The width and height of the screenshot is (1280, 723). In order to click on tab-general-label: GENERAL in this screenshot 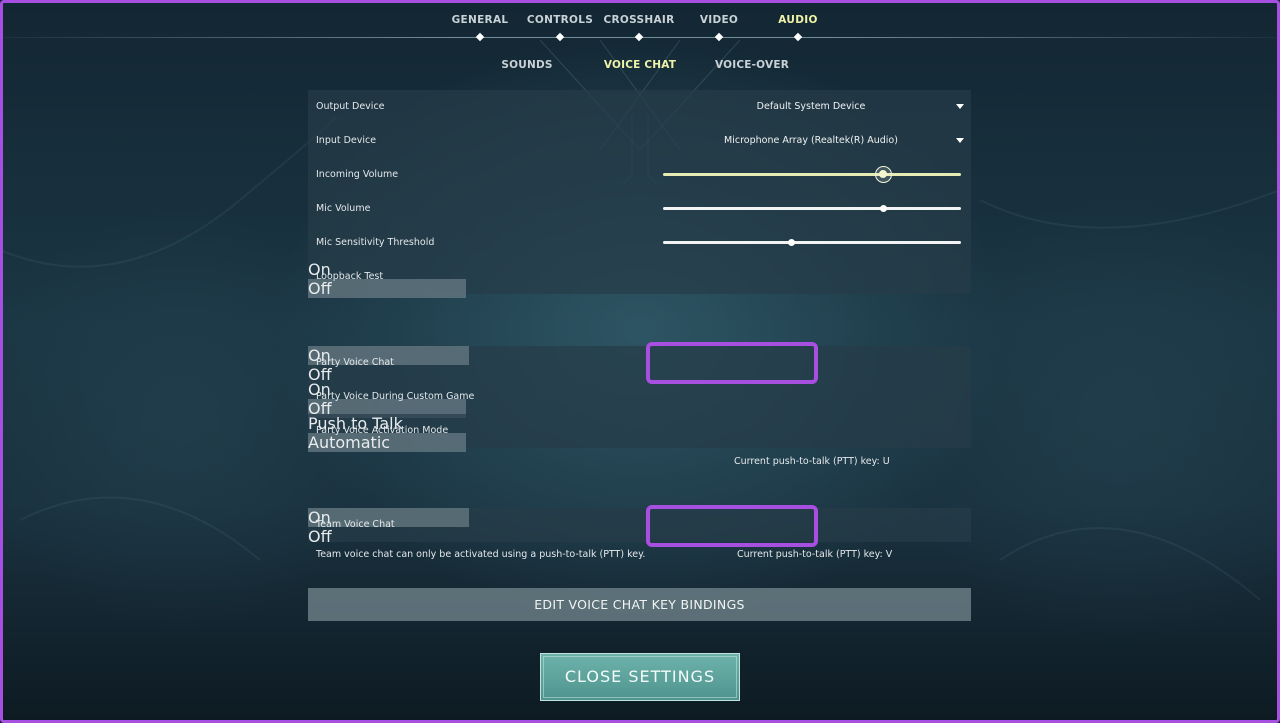, I will do `click(480, 20)`.